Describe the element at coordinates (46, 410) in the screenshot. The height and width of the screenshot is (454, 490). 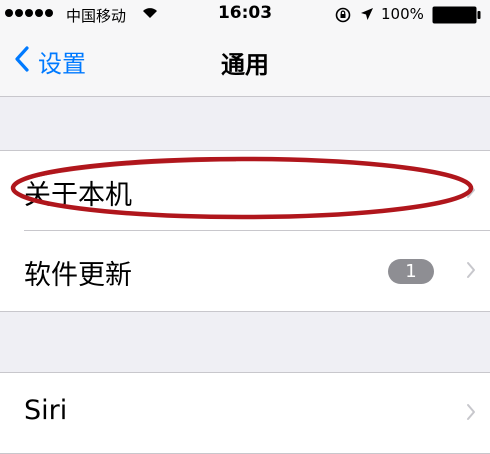
I see `siri-label: Siri` at that location.